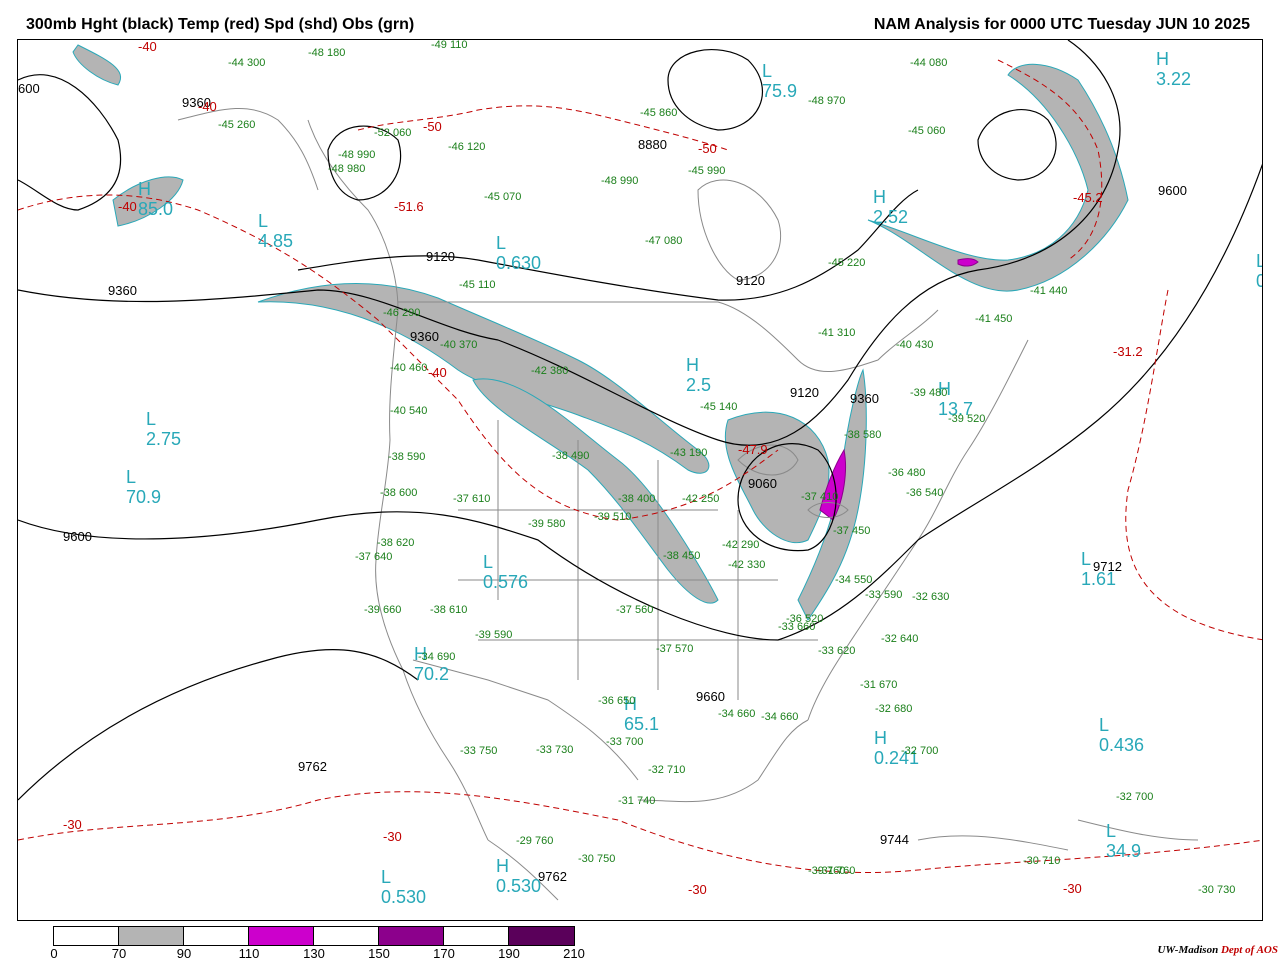 This screenshot has width=1280, height=961. I want to click on contour-closed-bay, so click(715, 90).